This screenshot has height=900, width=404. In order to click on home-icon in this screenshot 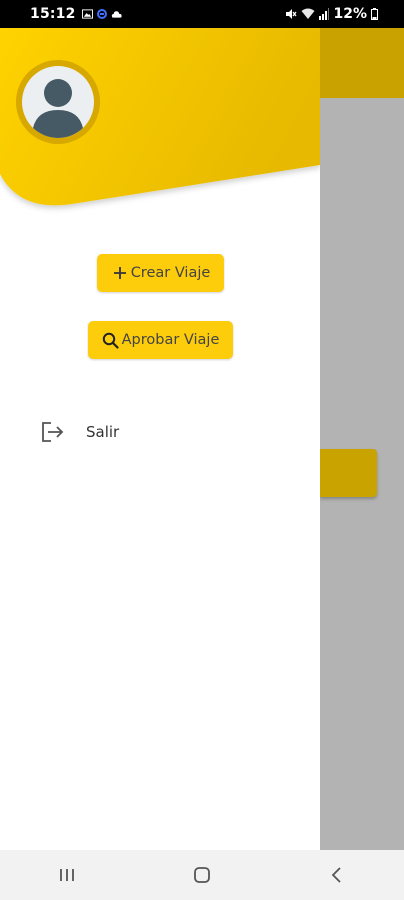, I will do `click(202, 875)`.